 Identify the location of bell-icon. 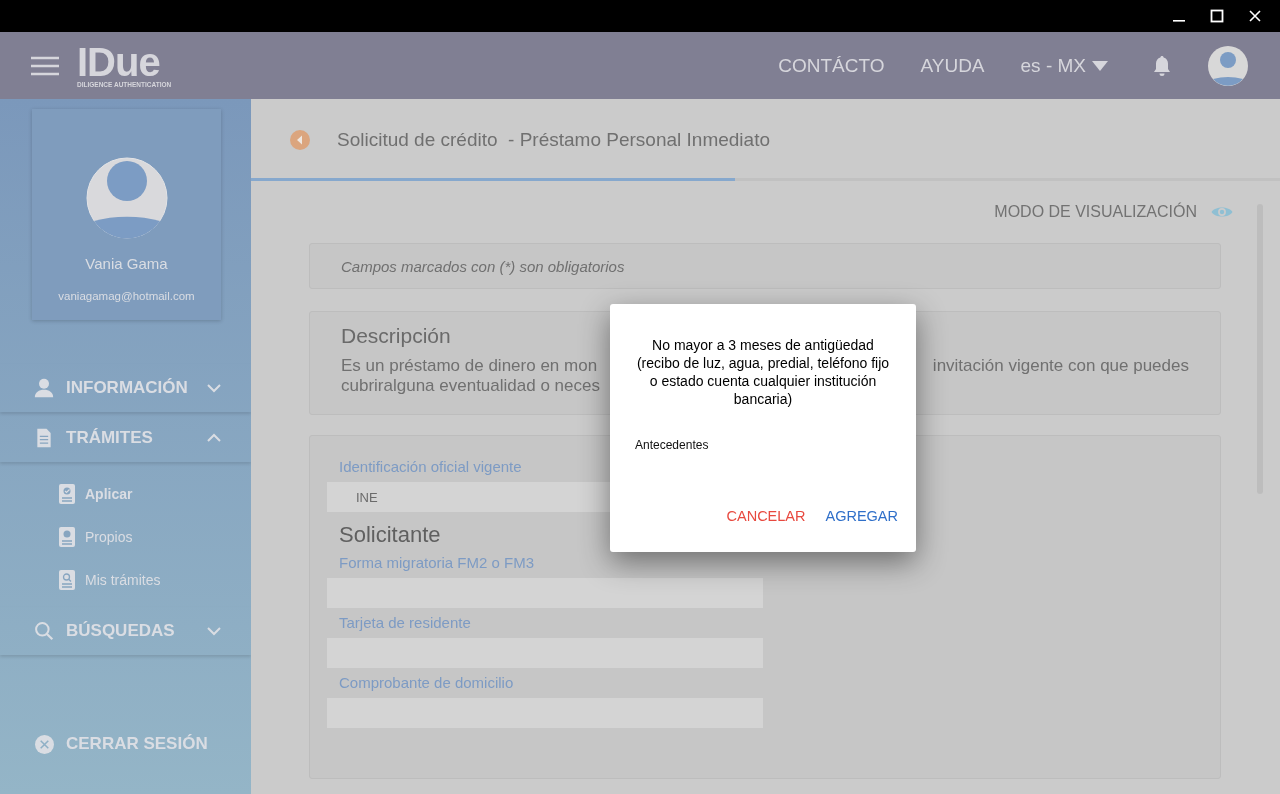
(1162, 65).